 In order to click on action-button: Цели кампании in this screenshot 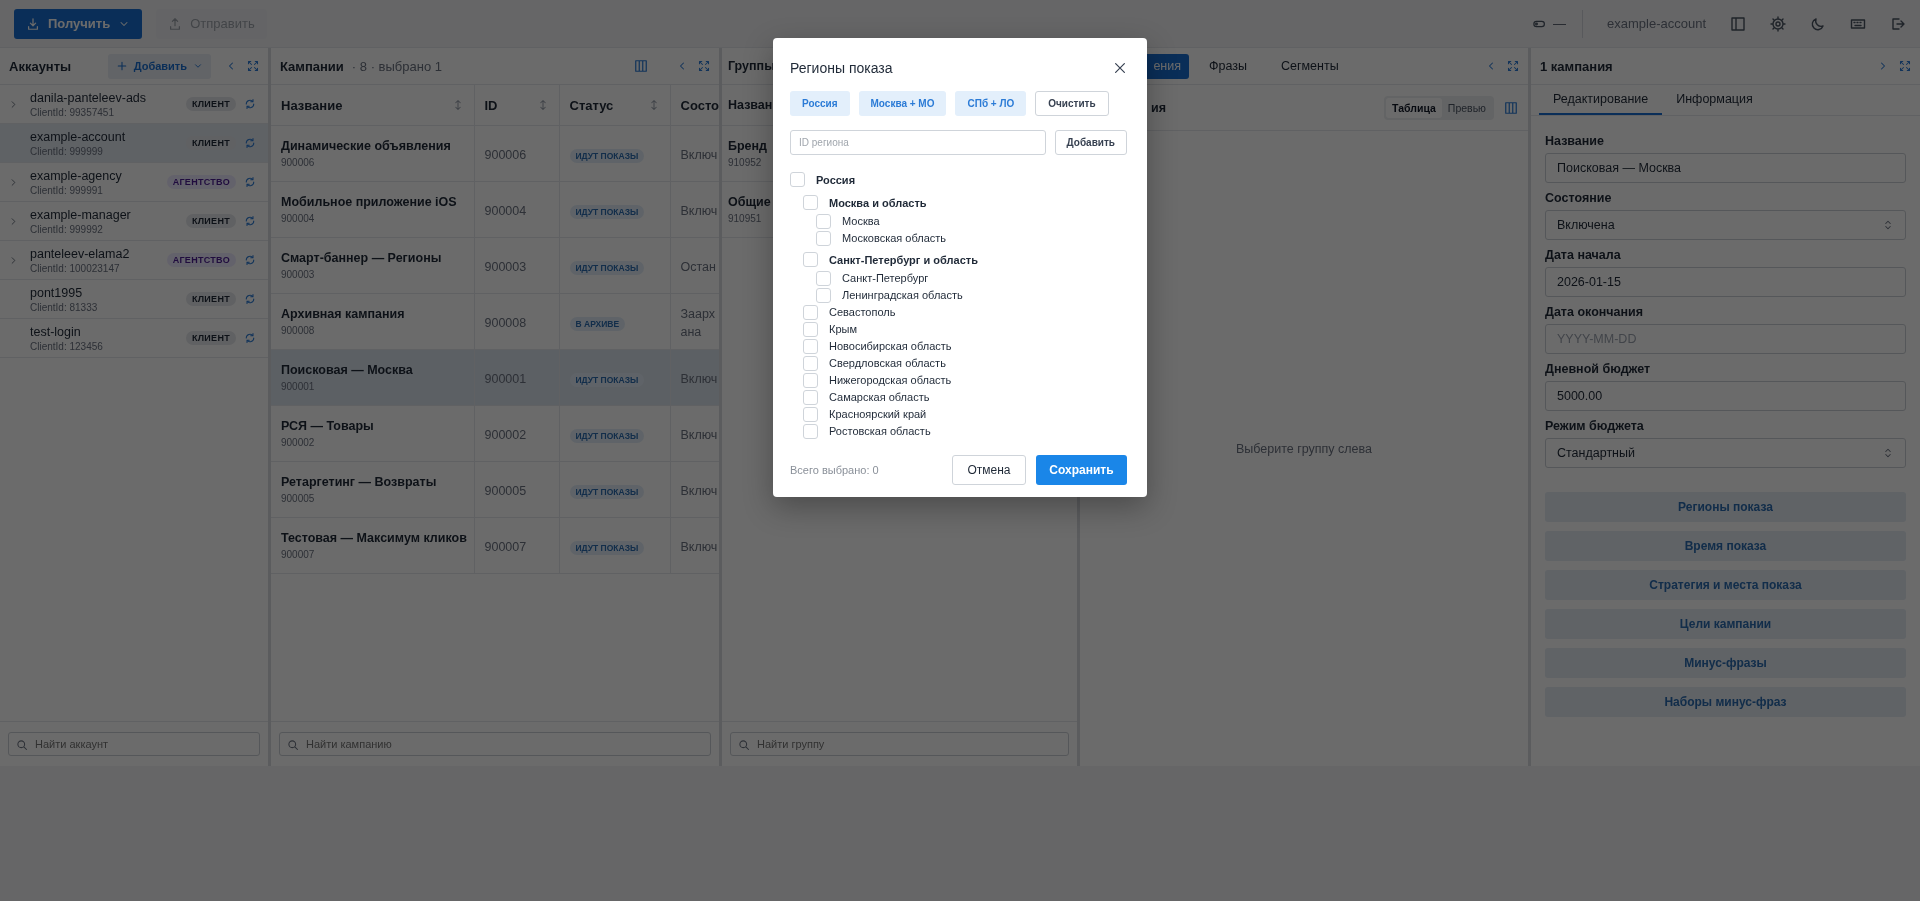, I will do `click(1725, 624)`.